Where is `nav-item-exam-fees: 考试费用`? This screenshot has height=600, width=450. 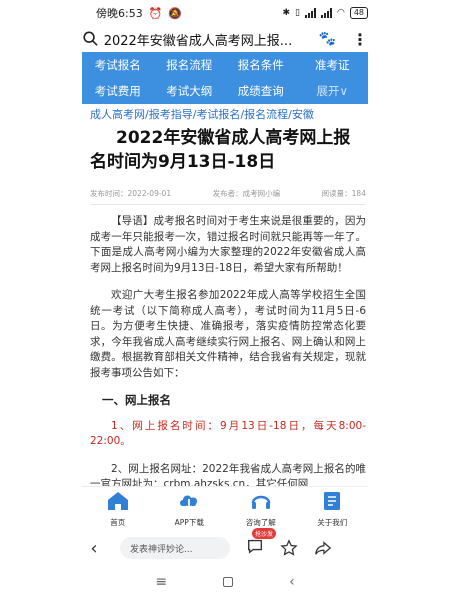 nav-item-exam-fees: 考试费用 is located at coordinates (118, 91).